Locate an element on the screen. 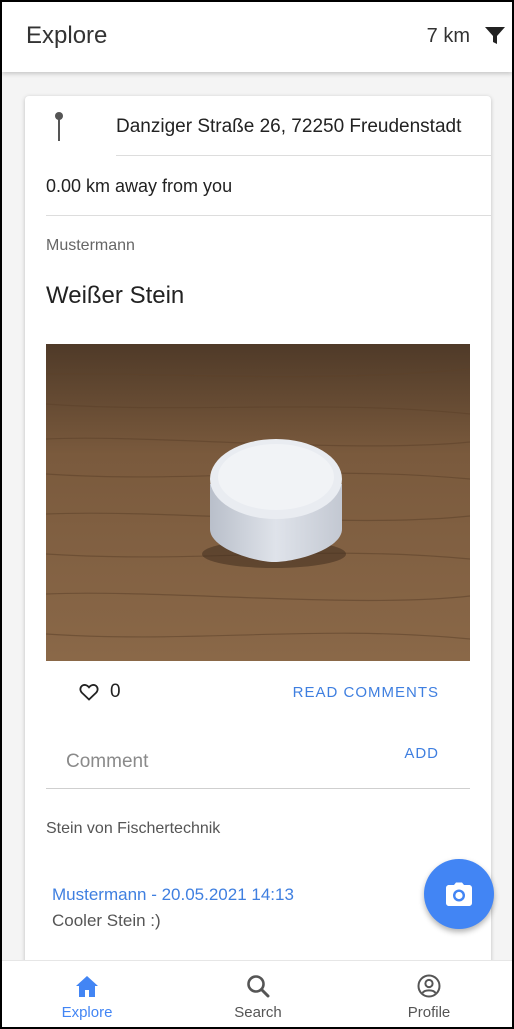  post-description: Stein von Fischertechnik is located at coordinates (133, 828).